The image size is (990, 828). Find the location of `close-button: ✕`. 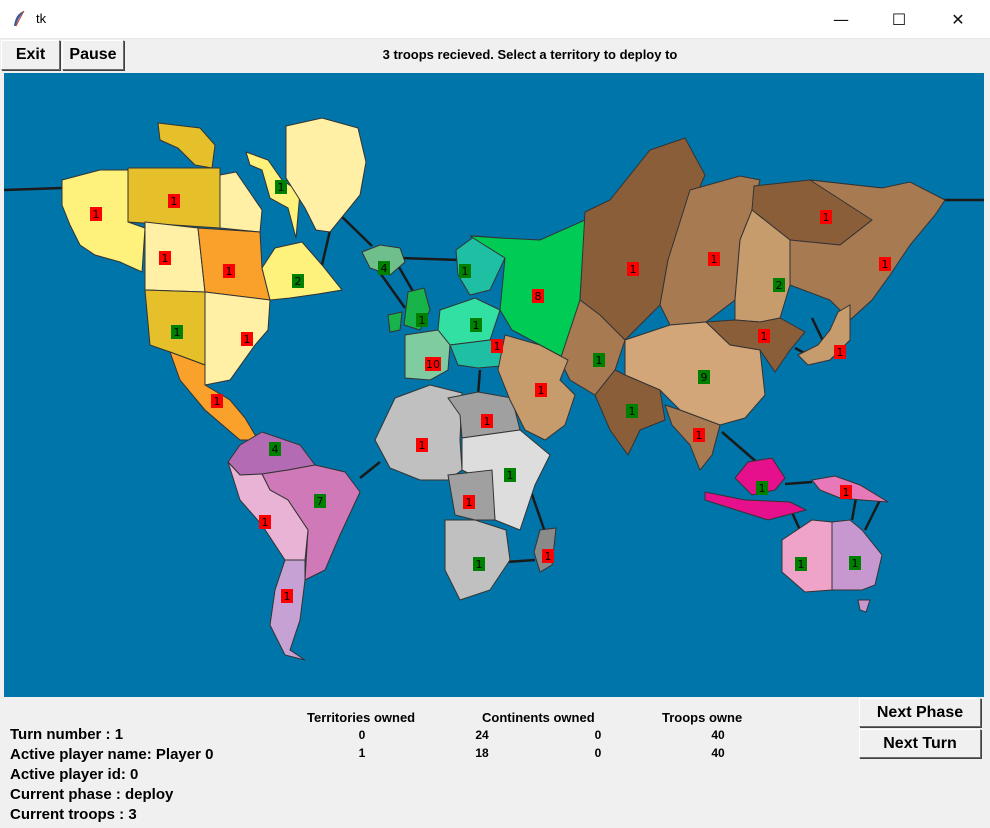

close-button: ✕ is located at coordinates (958, 19).